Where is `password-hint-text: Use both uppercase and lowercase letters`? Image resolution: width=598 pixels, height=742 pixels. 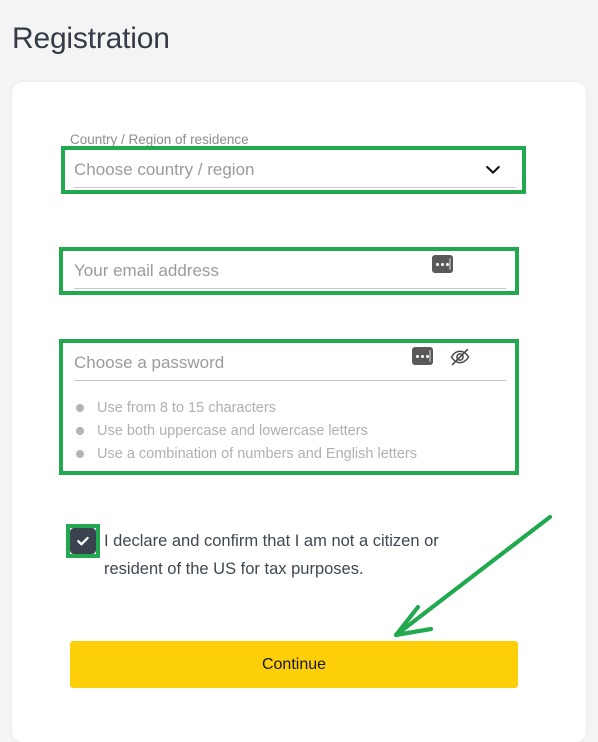 password-hint-text: Use both uppercase and lowercase letters is located at coordinates (232, 430).